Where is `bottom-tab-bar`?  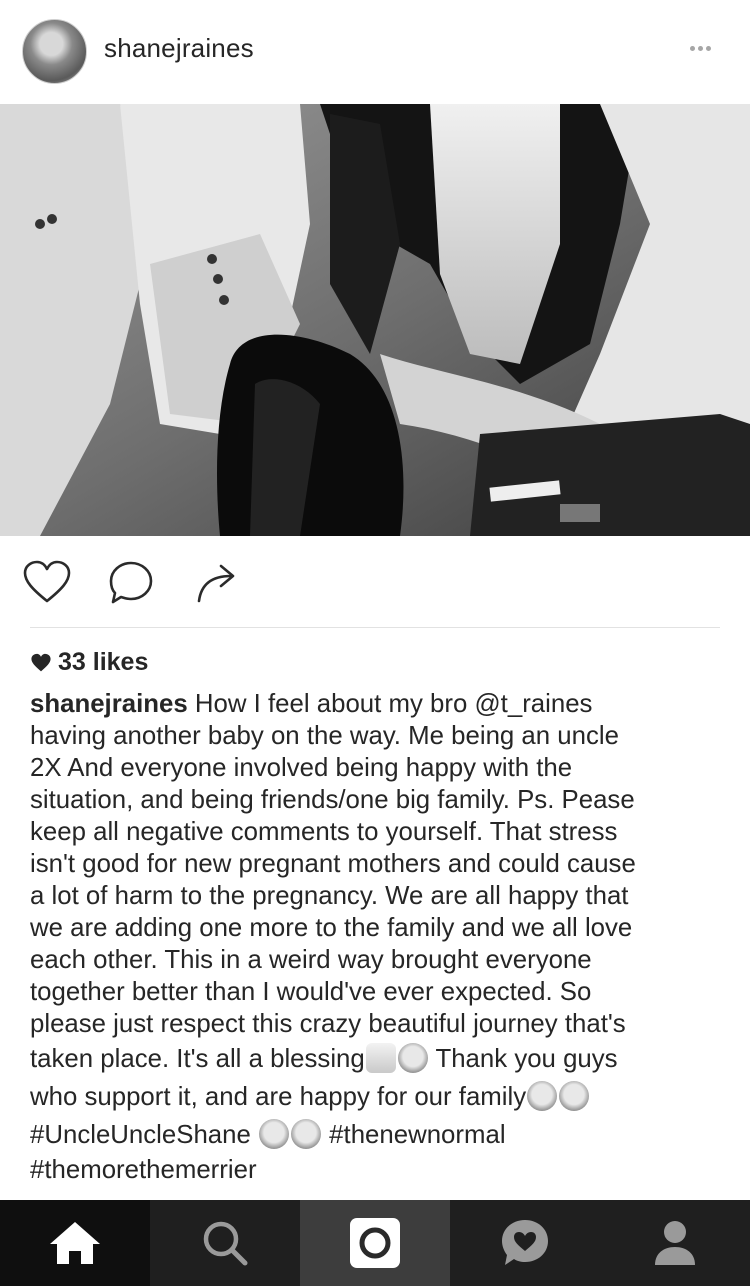 bottom-tab-bar is located at coordinates (375, 1243).